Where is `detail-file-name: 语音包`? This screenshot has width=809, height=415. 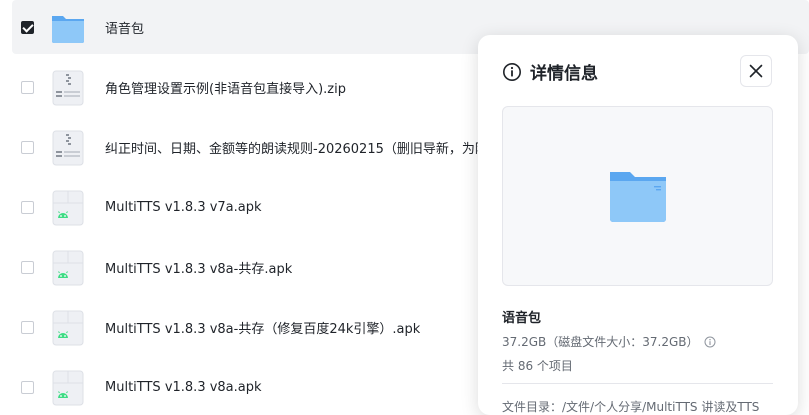 detail-file-name: 语音包 is located at coordinates (522, 318).